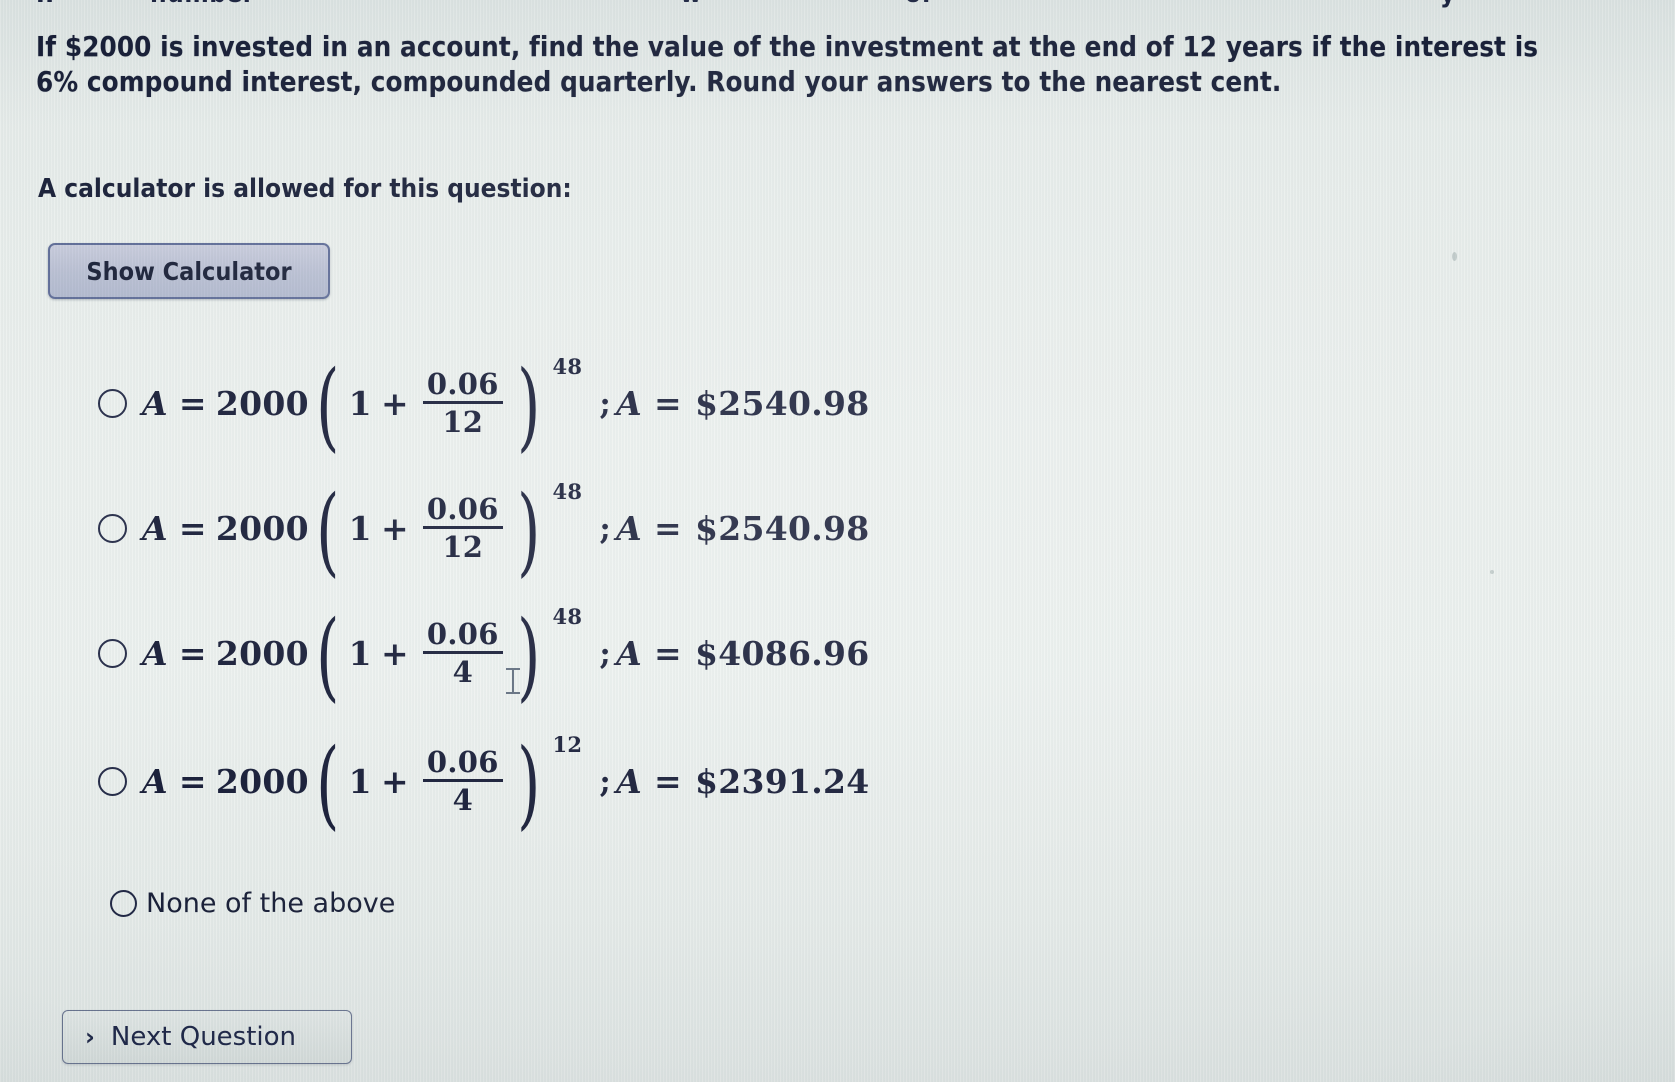 This screenshot has height=1082, width=1675. I want to click on option-1-exponent: 48, so click(567, 366).